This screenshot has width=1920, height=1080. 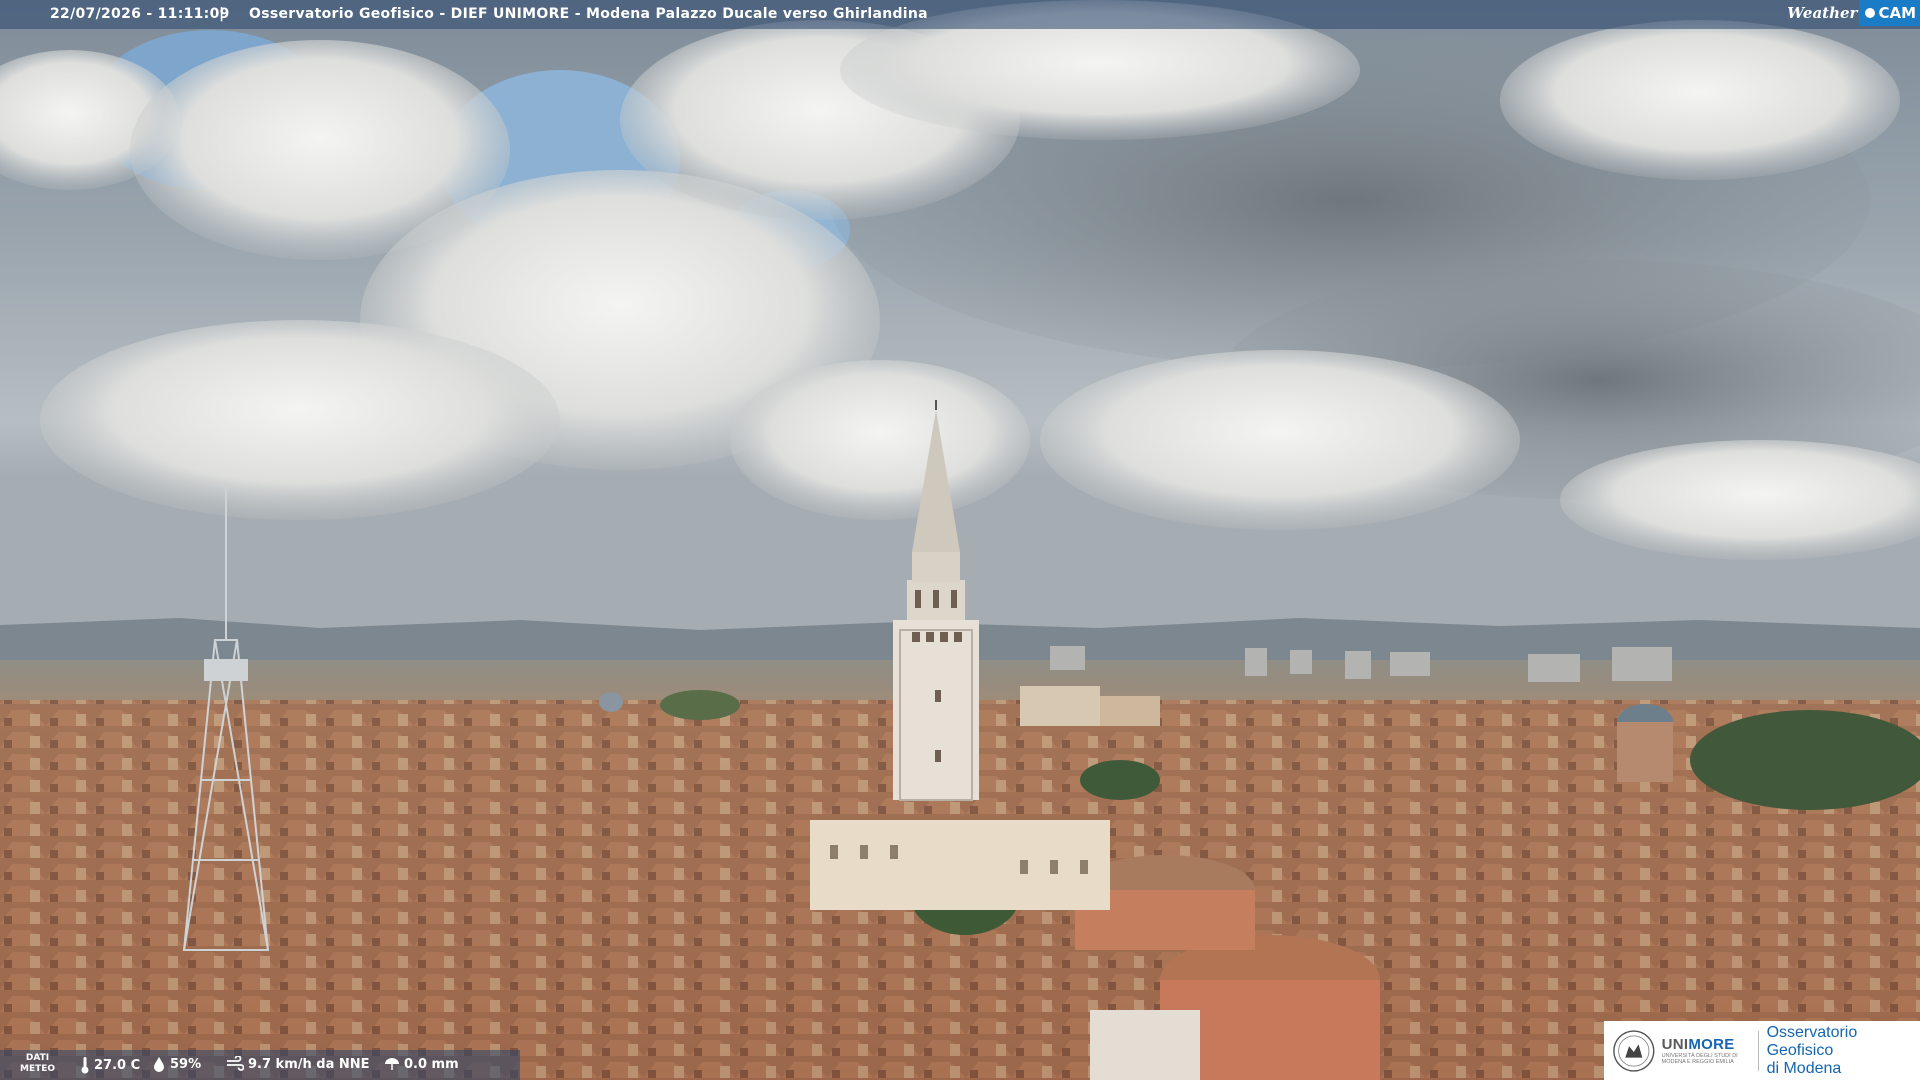 What do you see at coordinates (1897, 13) in the screenshot?
I see `weathercam-badge-text: CAM` at bounding box center [1897, 13].